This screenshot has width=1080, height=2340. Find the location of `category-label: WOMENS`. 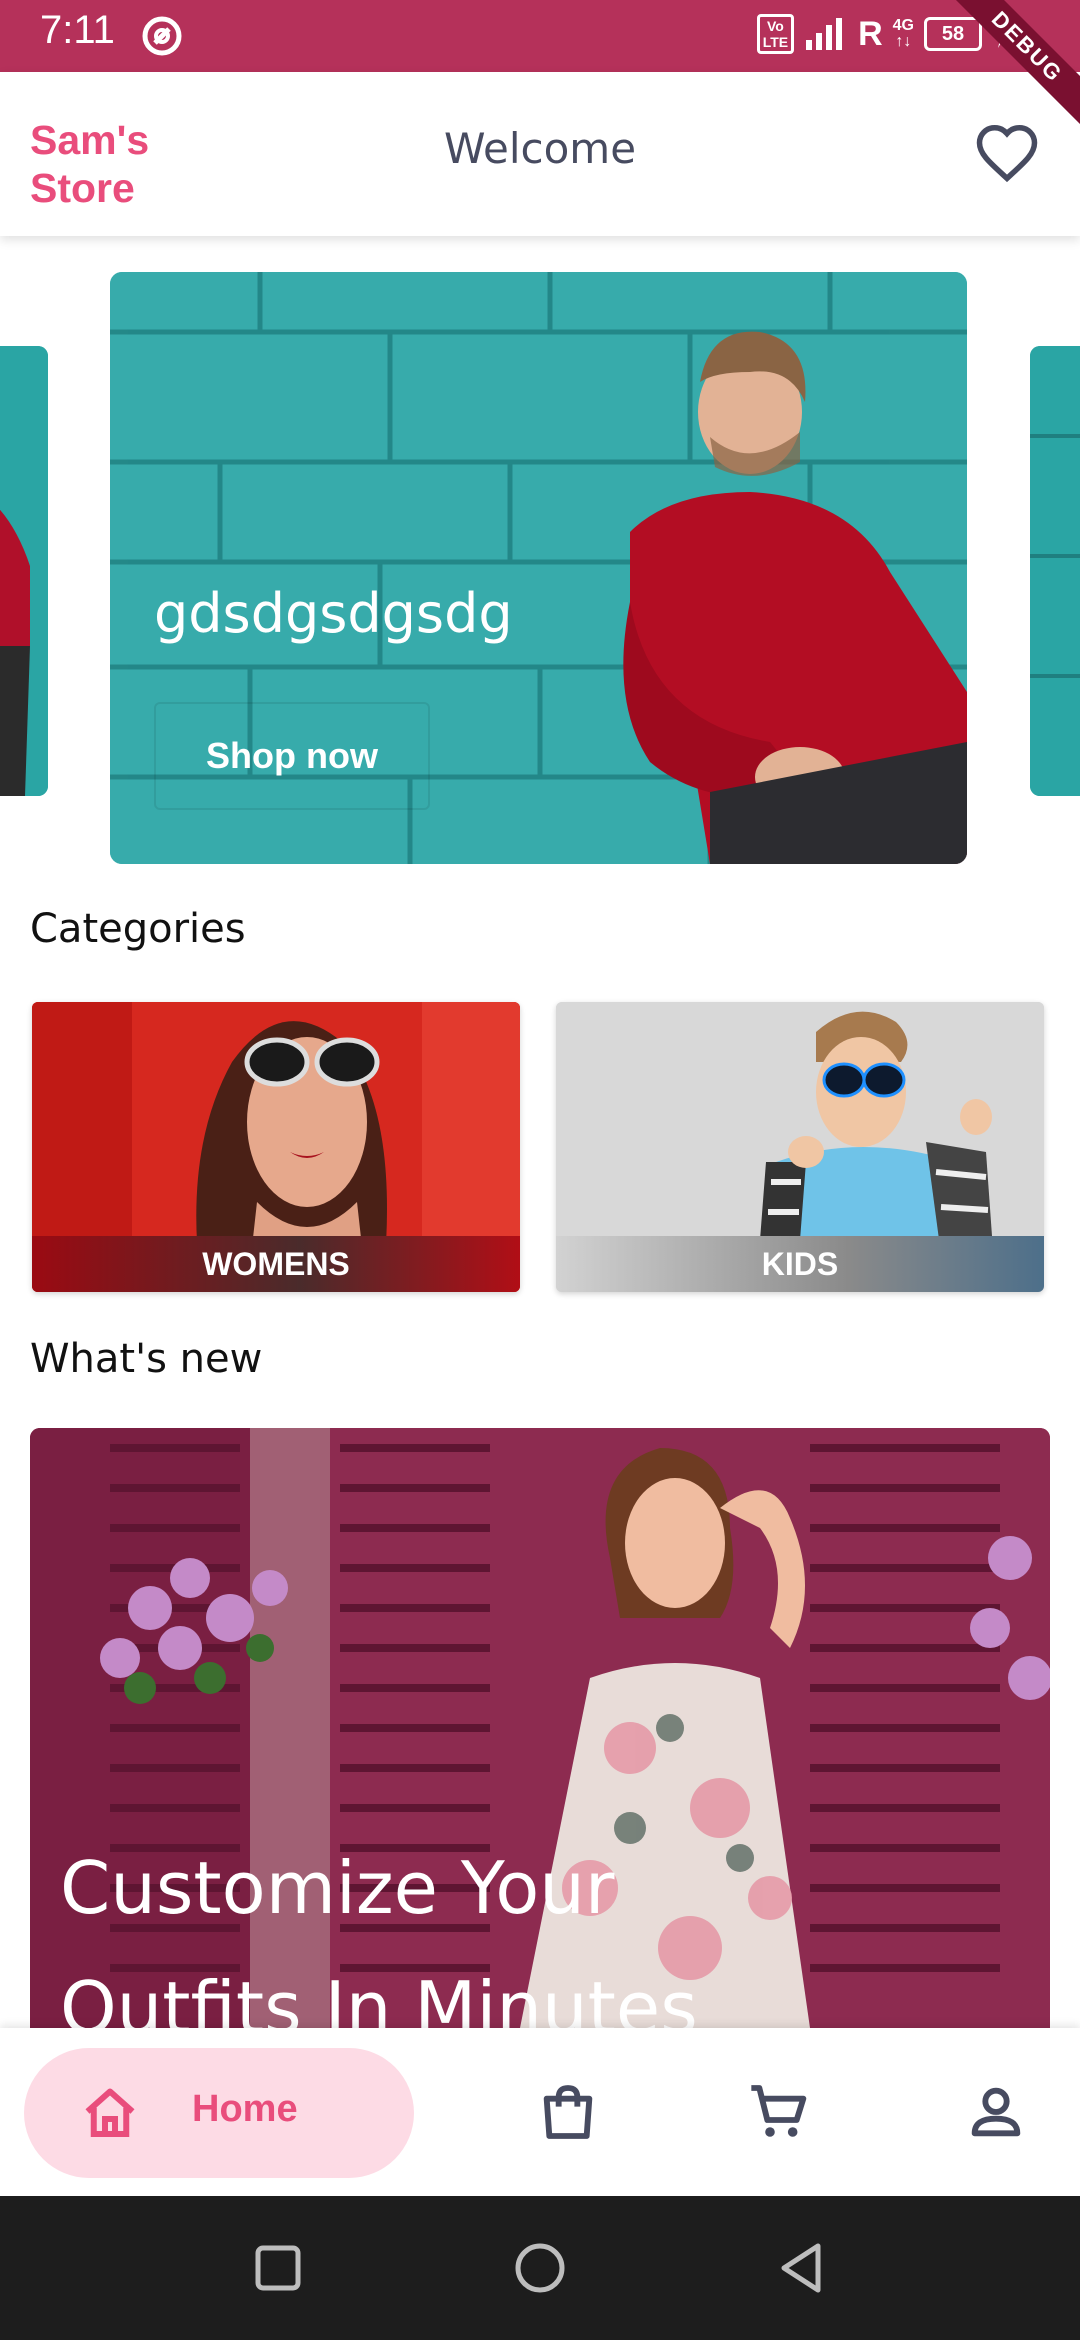

category-label: WOMENS is located at coordinates (276, 1264).